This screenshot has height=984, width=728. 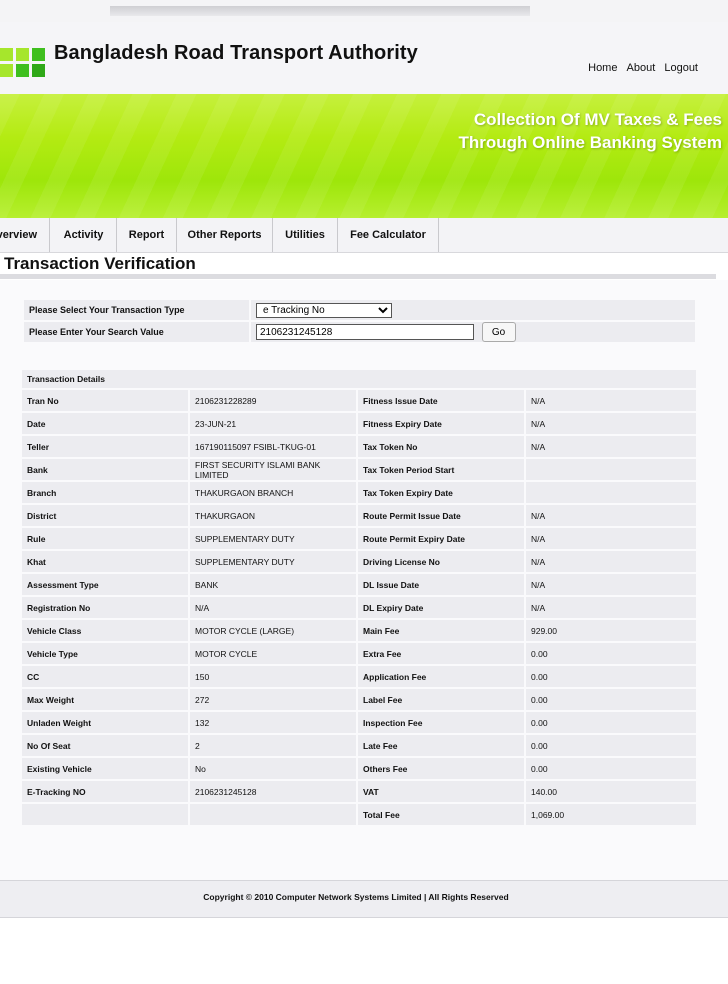 I want to click on table-row: Total Fee 1,069.00, so click(x=359, y=814).